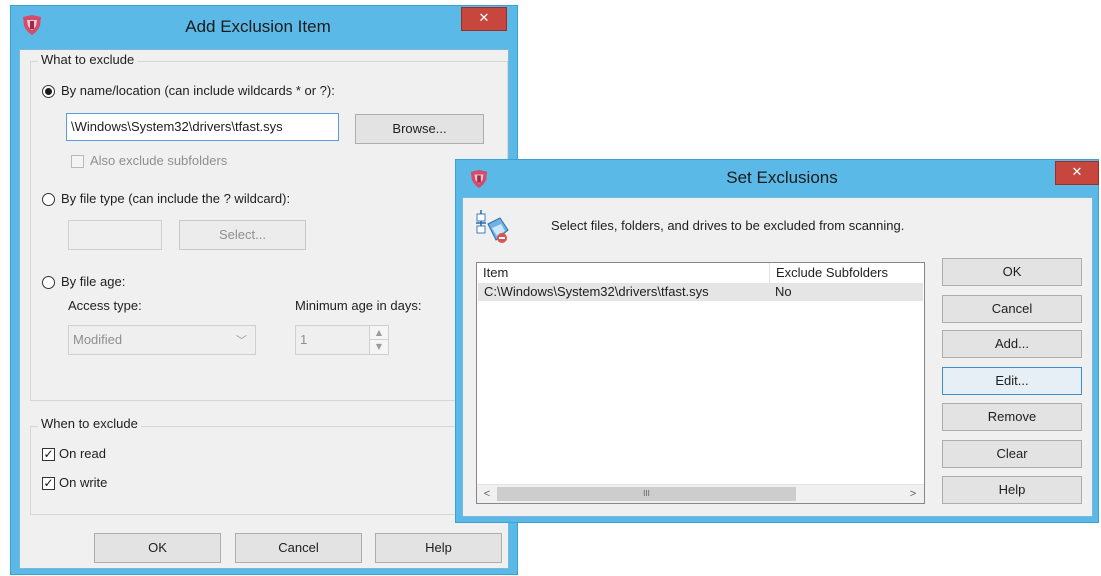  Describe the element at coordinates (358, 305) in the screenshot. I see `min-age-label: Minimum age in days:` at that location.